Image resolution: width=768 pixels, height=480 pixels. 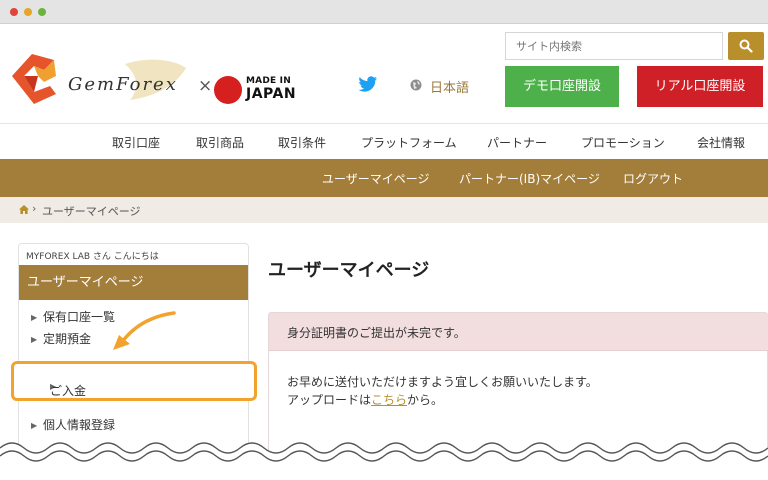 I want to click on nav-item-logout: ログアウト, so click(x=653, y=178).